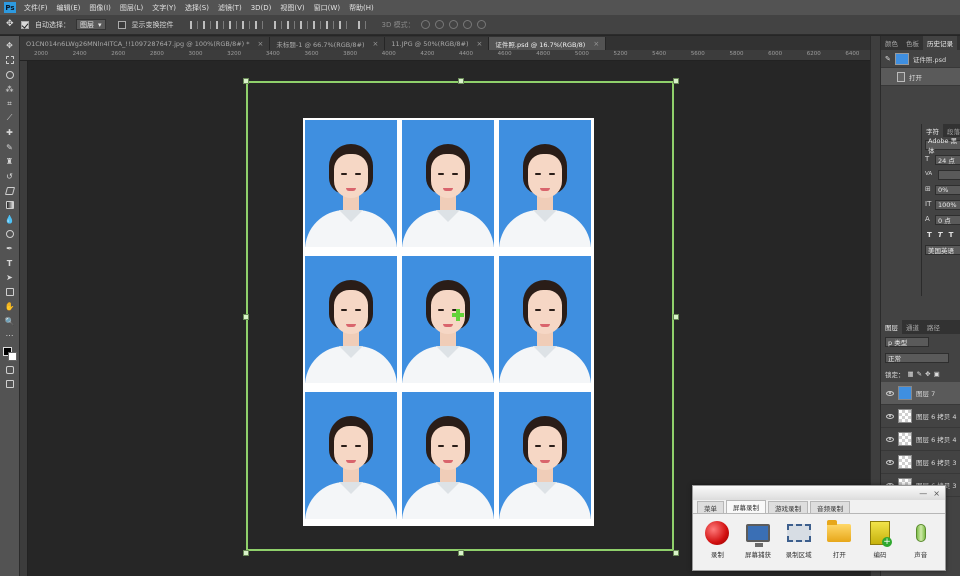 The image size is (960, 576). What do you see at coordinates (9, 306) in the screenshot?
I see `hand-tool-icon: ✋` at bounding box center [9, 306].